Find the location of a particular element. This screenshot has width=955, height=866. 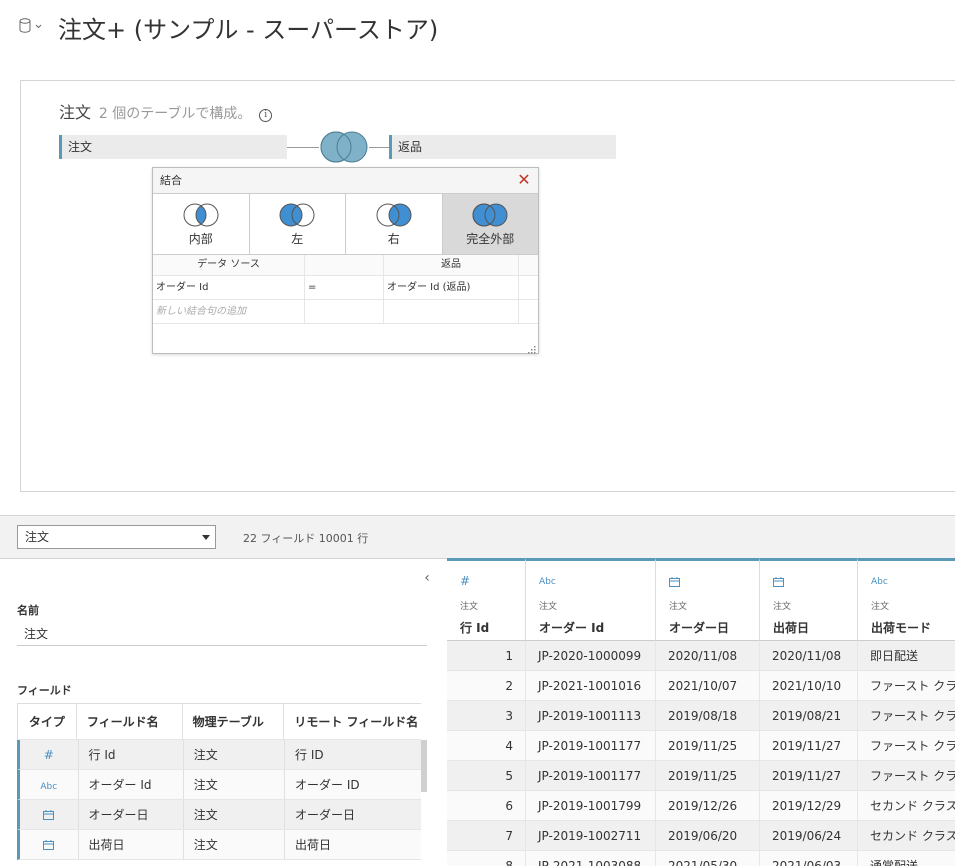

column-header-type: タイプ is located at coordinates (47, 721).